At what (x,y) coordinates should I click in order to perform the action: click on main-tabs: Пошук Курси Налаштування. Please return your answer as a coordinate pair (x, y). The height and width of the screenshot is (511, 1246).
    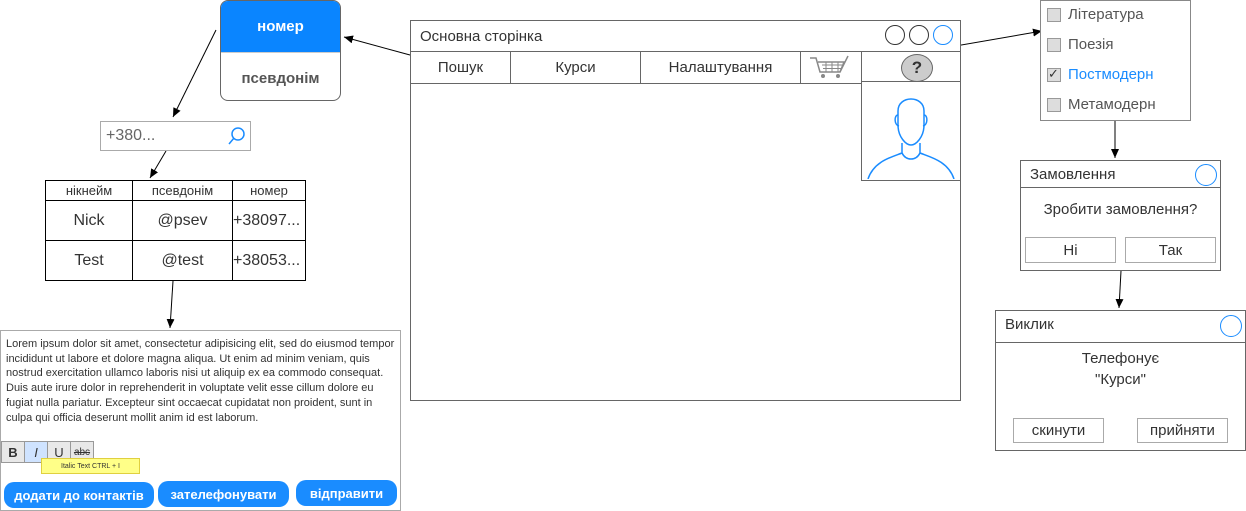
    Looking at the image, I should click on (636, 67).